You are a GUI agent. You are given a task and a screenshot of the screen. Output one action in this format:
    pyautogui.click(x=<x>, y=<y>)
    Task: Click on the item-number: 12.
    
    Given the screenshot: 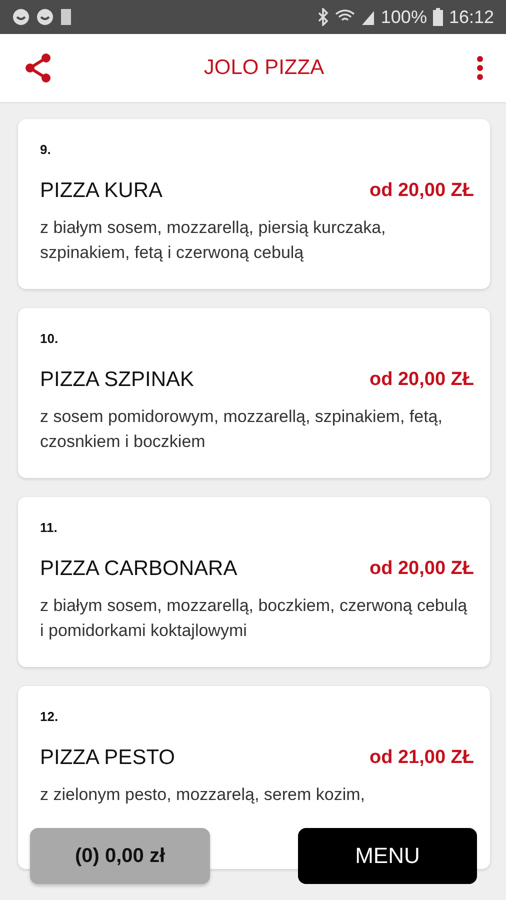 What is the action you would take?
    pyautogui.click(x=49, y=716)
    